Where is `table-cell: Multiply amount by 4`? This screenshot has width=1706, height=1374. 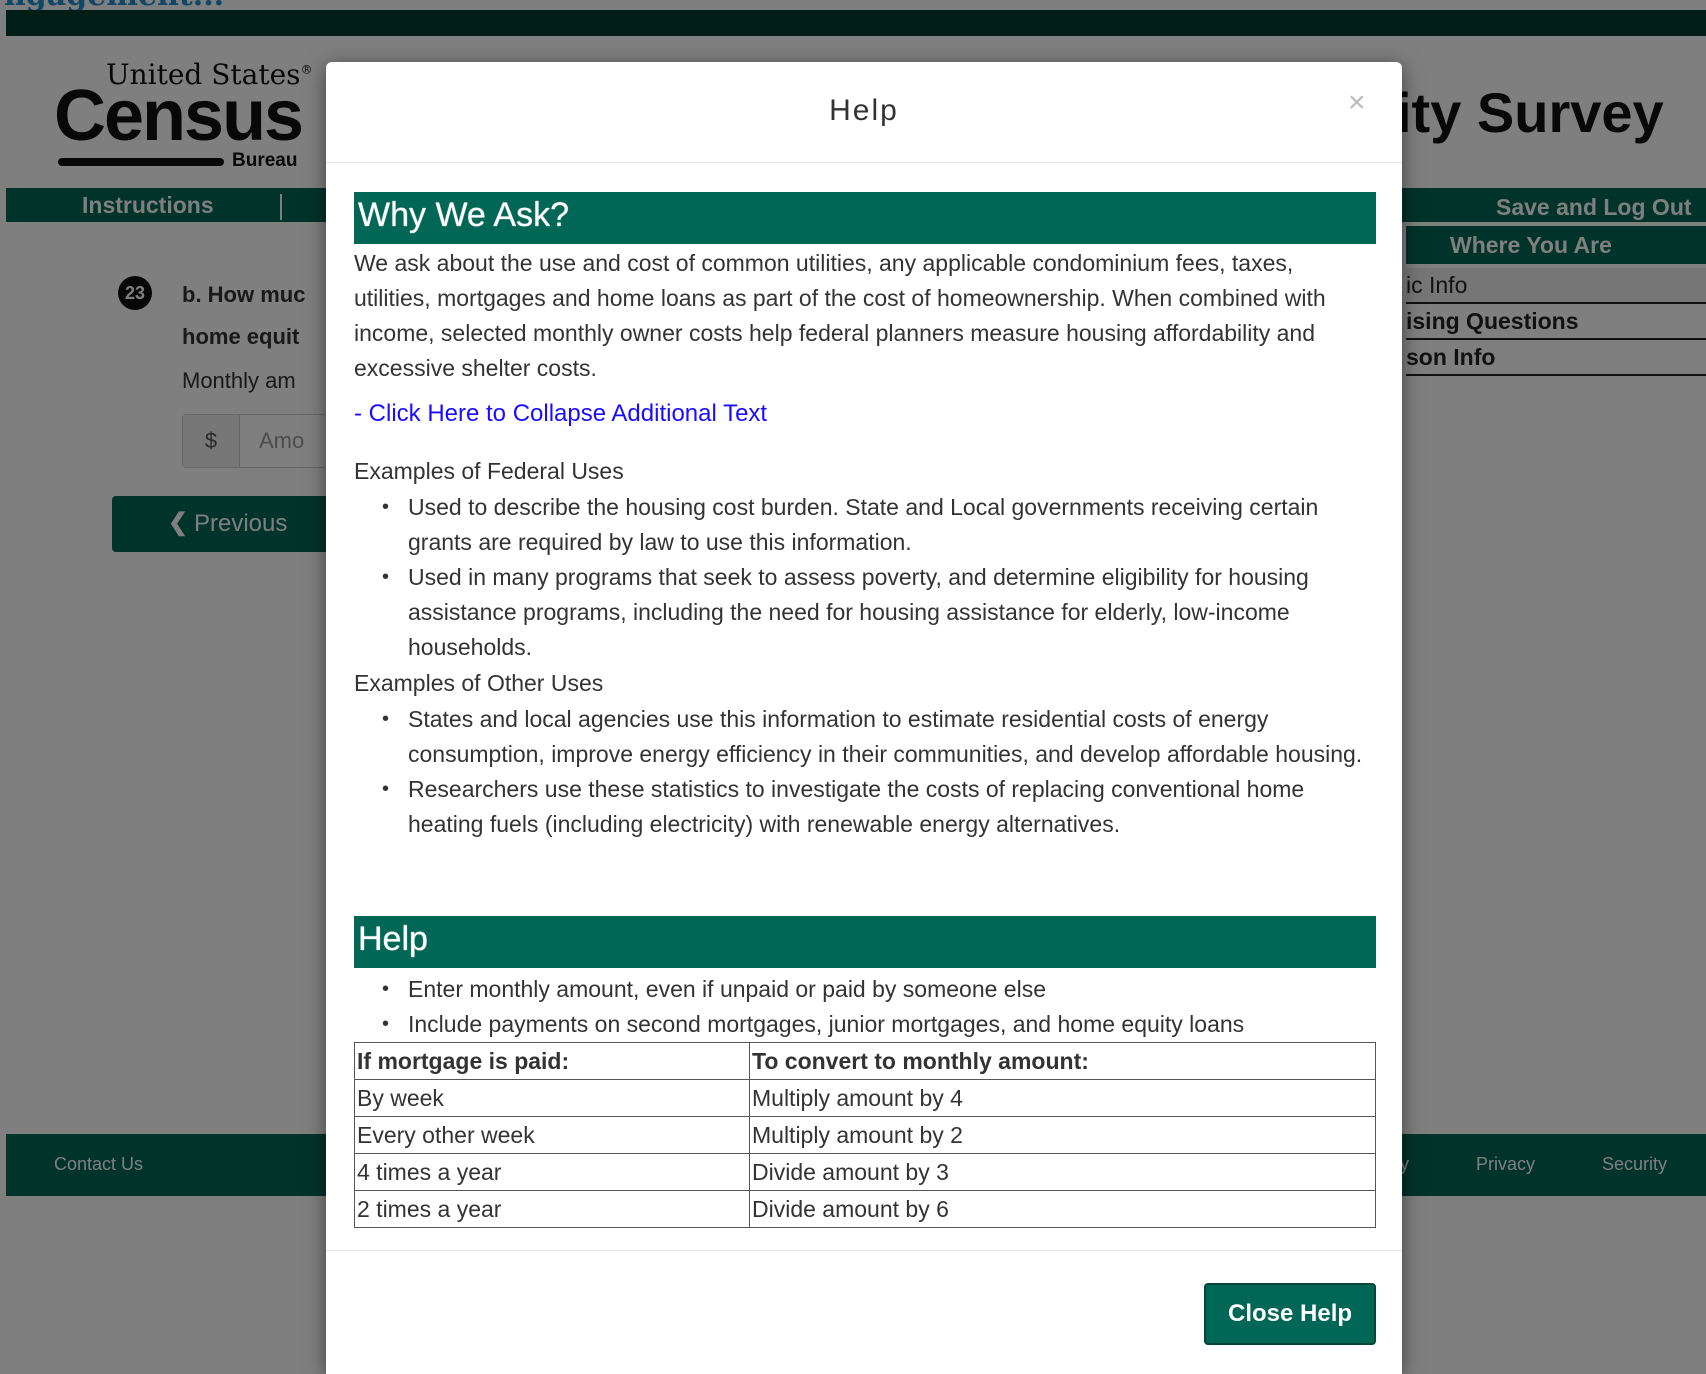
table-cell: Multiply amount by 4 is located at coordinates (1062, 1098).